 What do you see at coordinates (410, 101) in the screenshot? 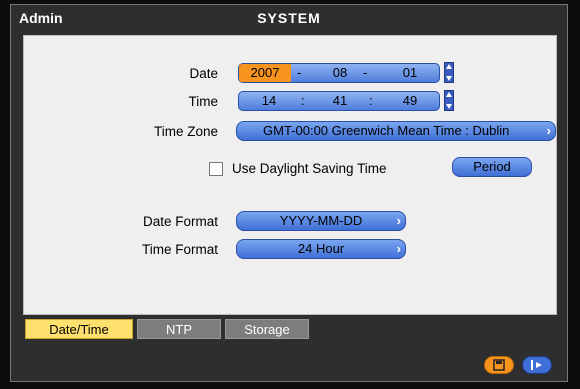
I see `time-second: 49` at bounding box center [410, 101].